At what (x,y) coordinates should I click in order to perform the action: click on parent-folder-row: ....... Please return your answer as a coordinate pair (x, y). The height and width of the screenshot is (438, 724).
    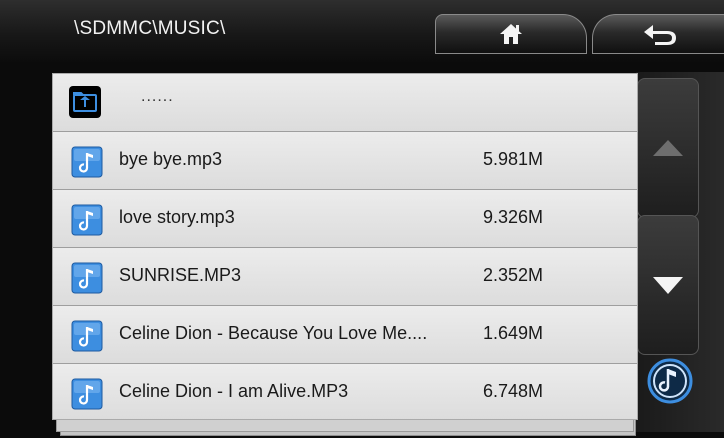
    Looking at the image, I should click on (345, 103).